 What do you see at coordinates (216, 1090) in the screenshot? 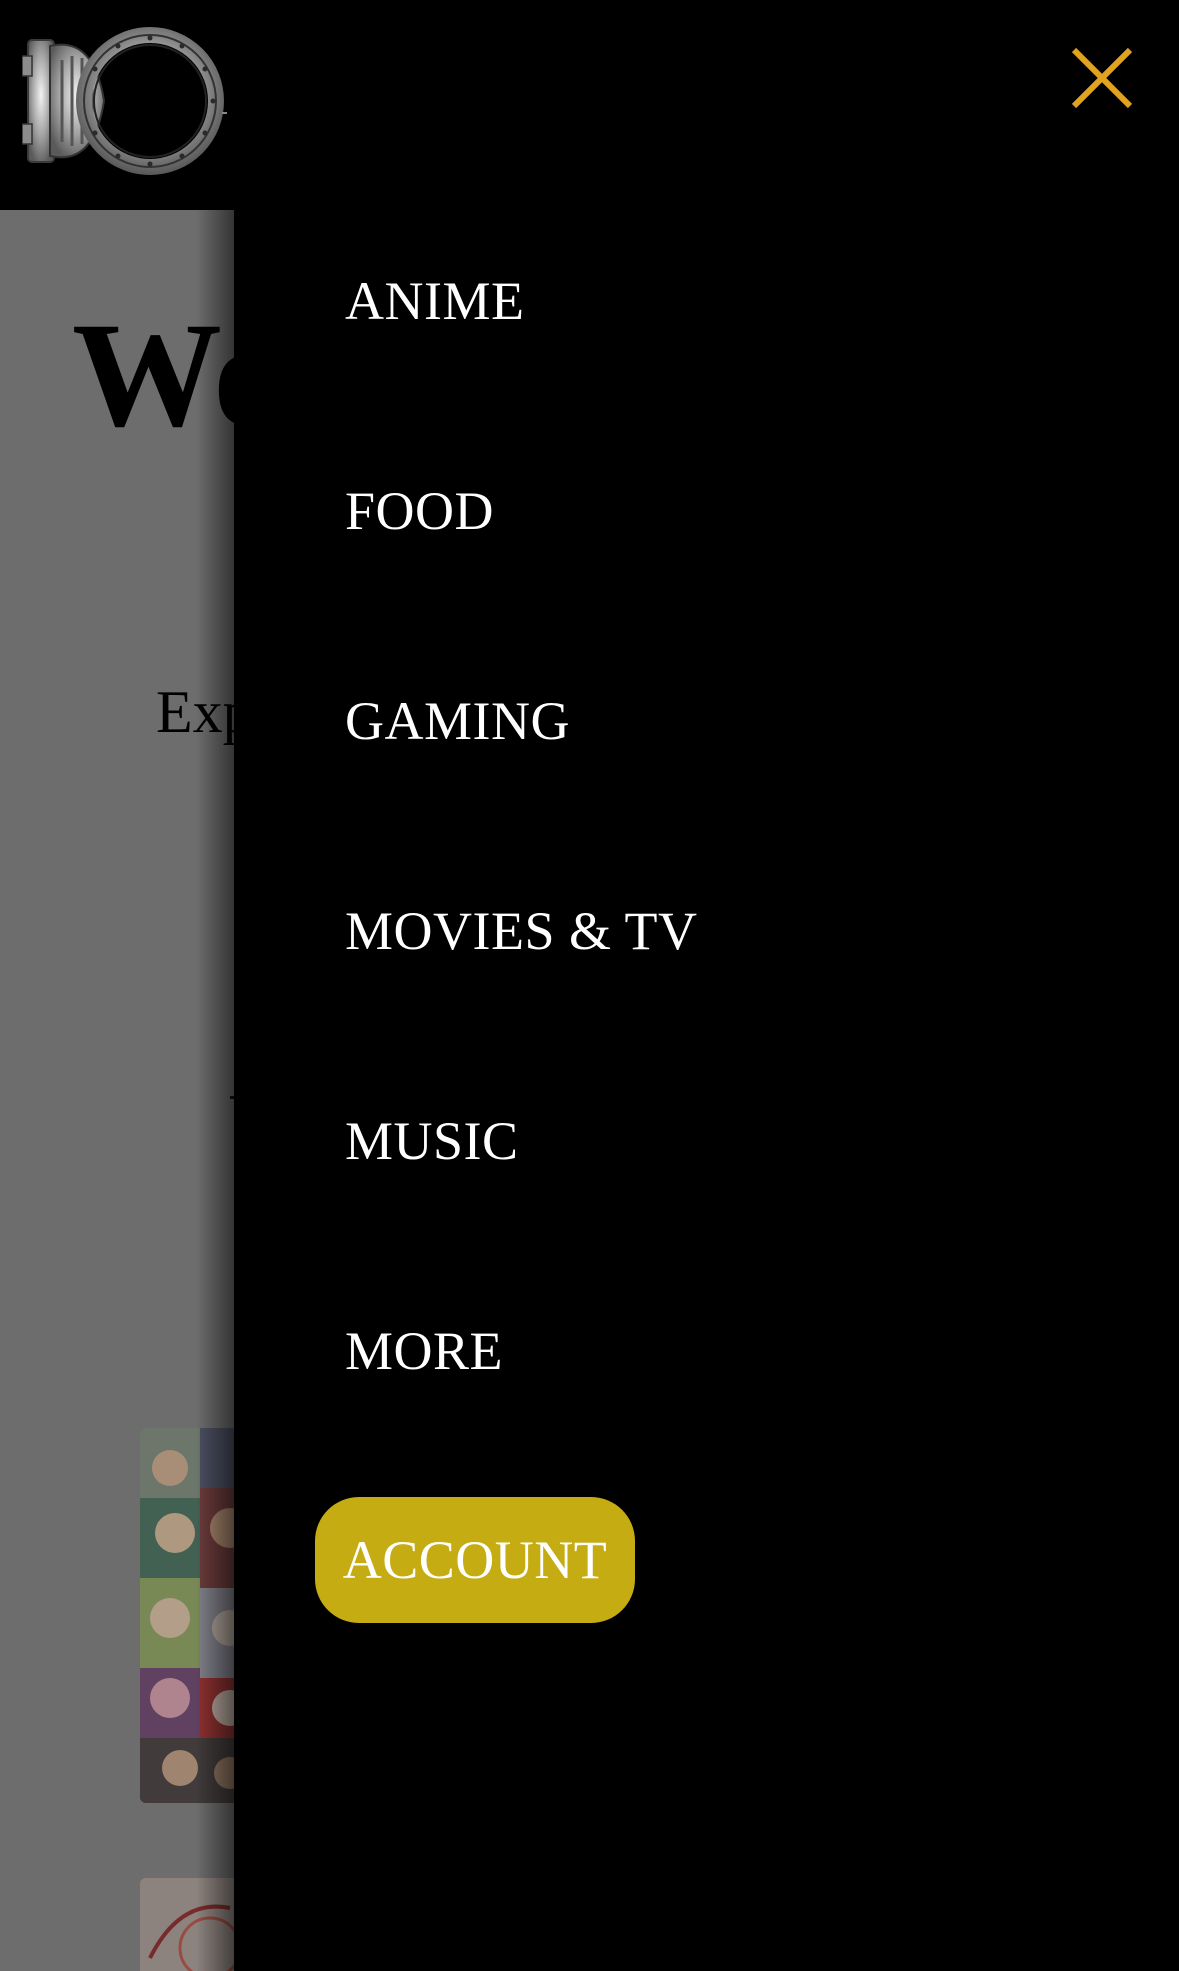
I see `drawer-shadow` at bounding box center [216, 1090].